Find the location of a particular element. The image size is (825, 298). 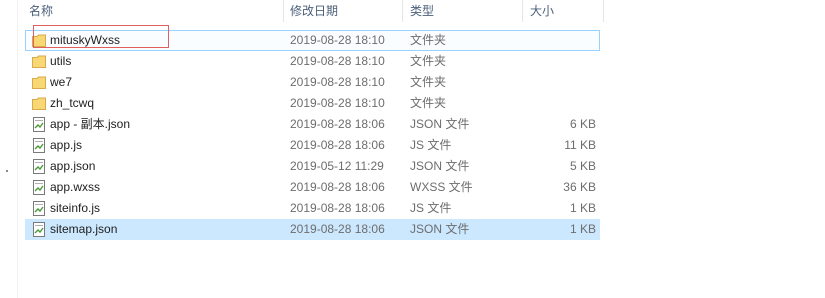

file-row: utils 2019-08-28 18:10 文件夹 is located at coordinates (412, 61).